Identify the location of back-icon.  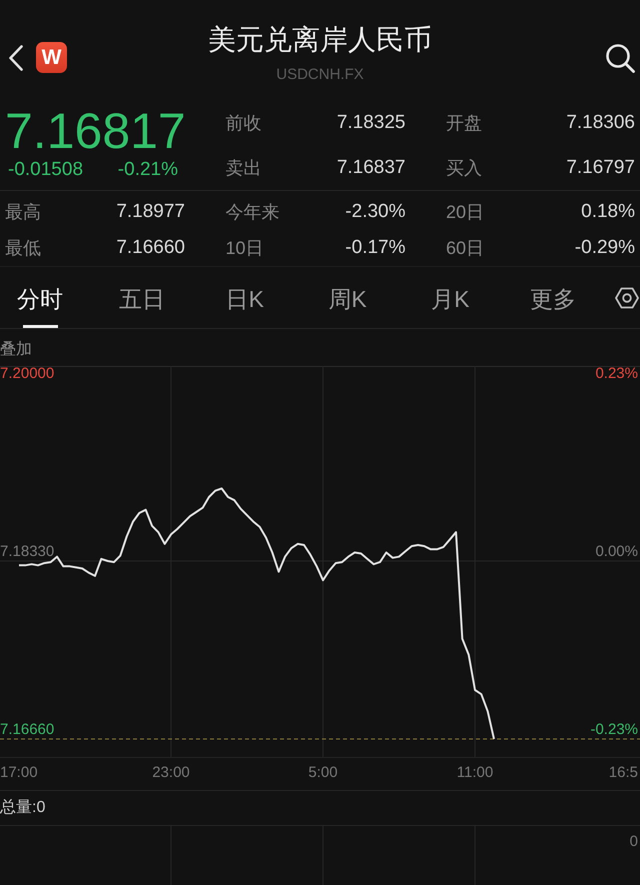
(16, 57).